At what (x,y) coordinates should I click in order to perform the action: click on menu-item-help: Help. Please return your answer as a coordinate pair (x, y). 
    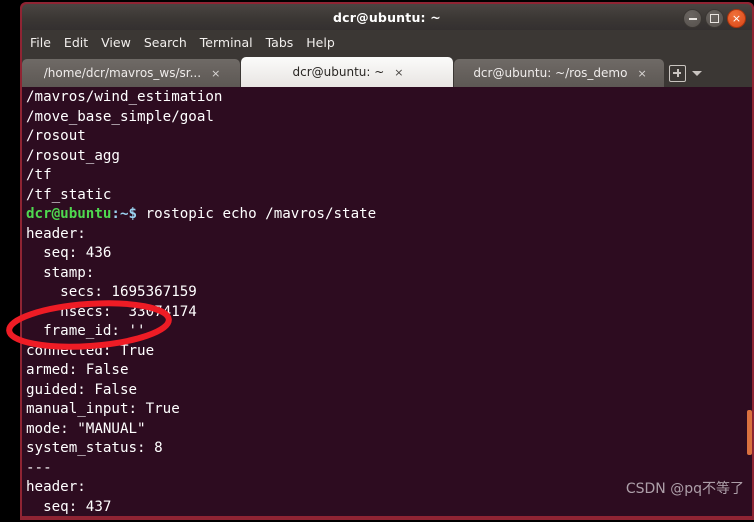
    Looking at the image, I should click on (320, 42).